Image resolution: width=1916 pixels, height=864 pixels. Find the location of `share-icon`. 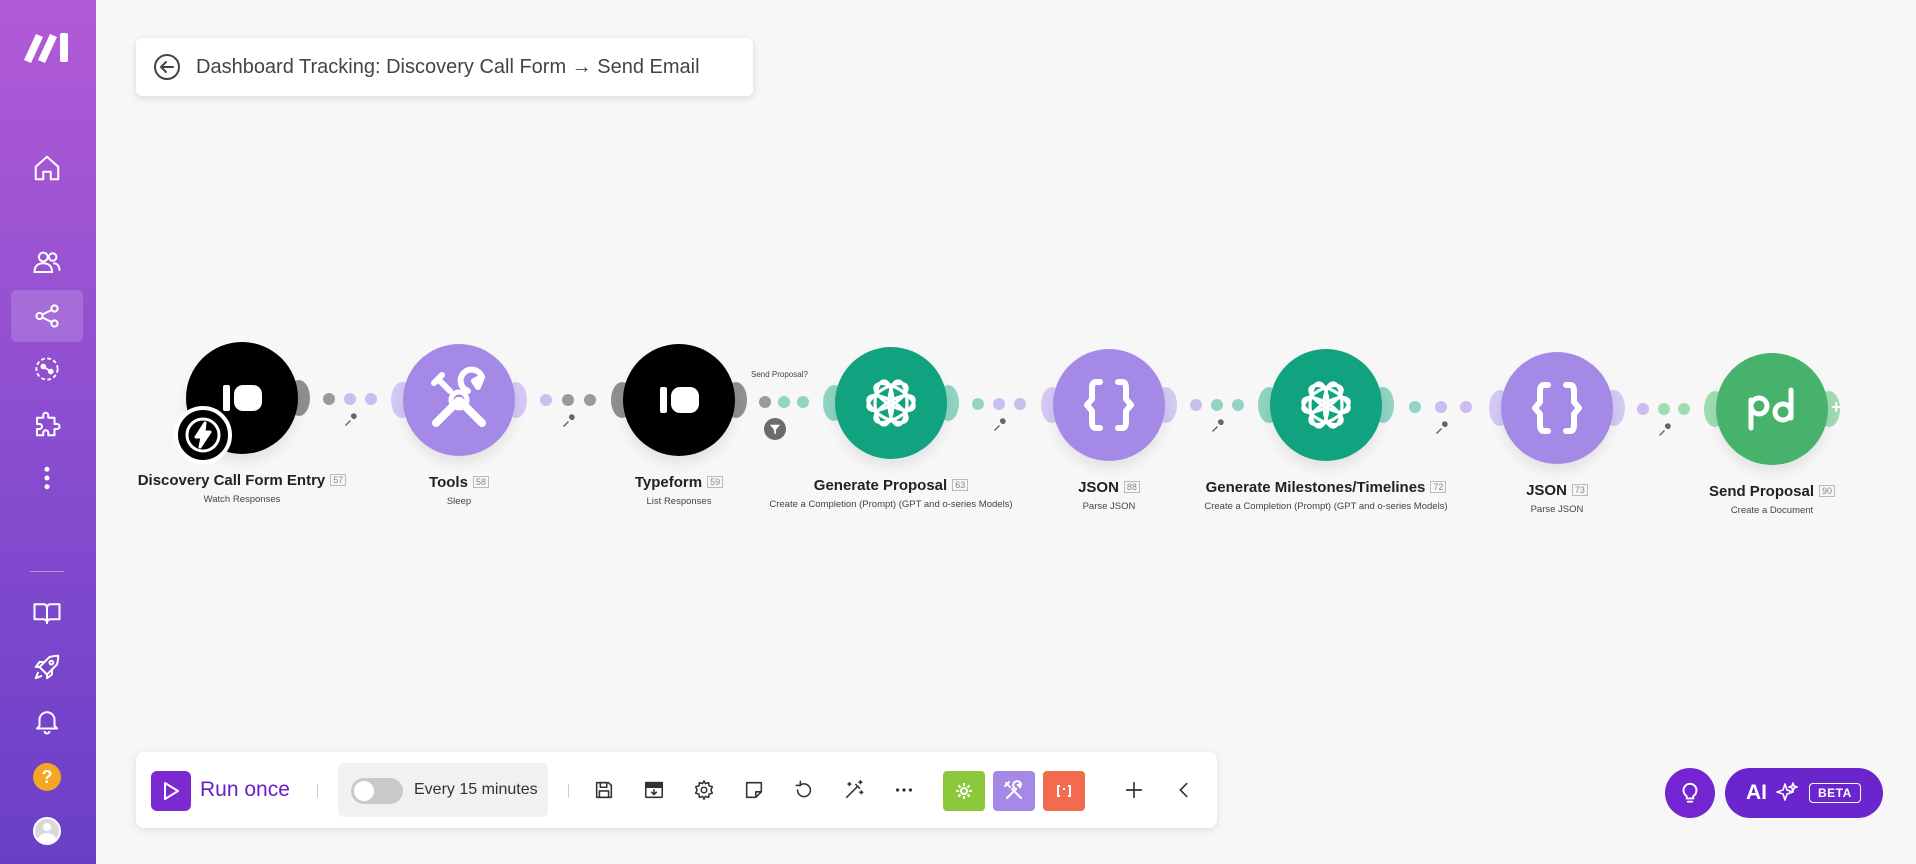

share-icon is located at coordinates (47, 316).